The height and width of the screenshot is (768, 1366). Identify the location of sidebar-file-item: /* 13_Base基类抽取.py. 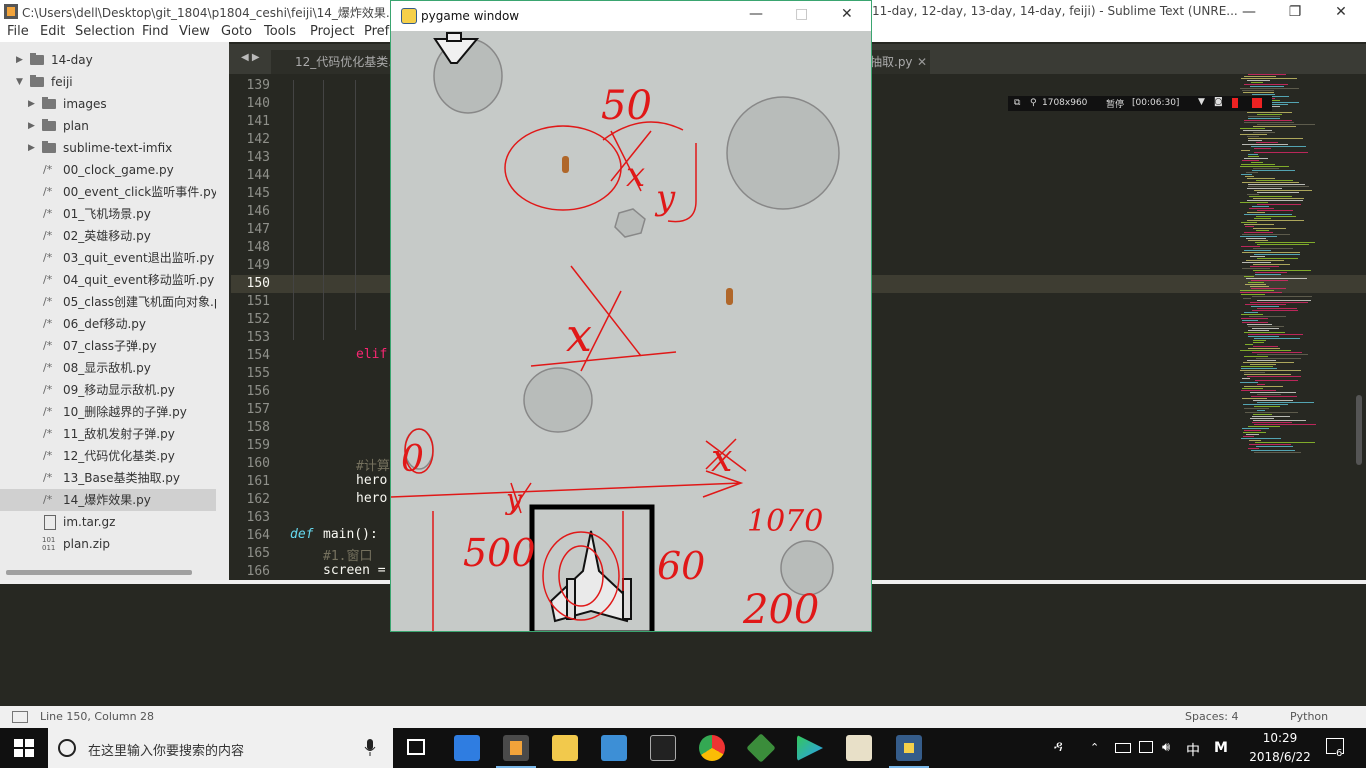
(108, 478).